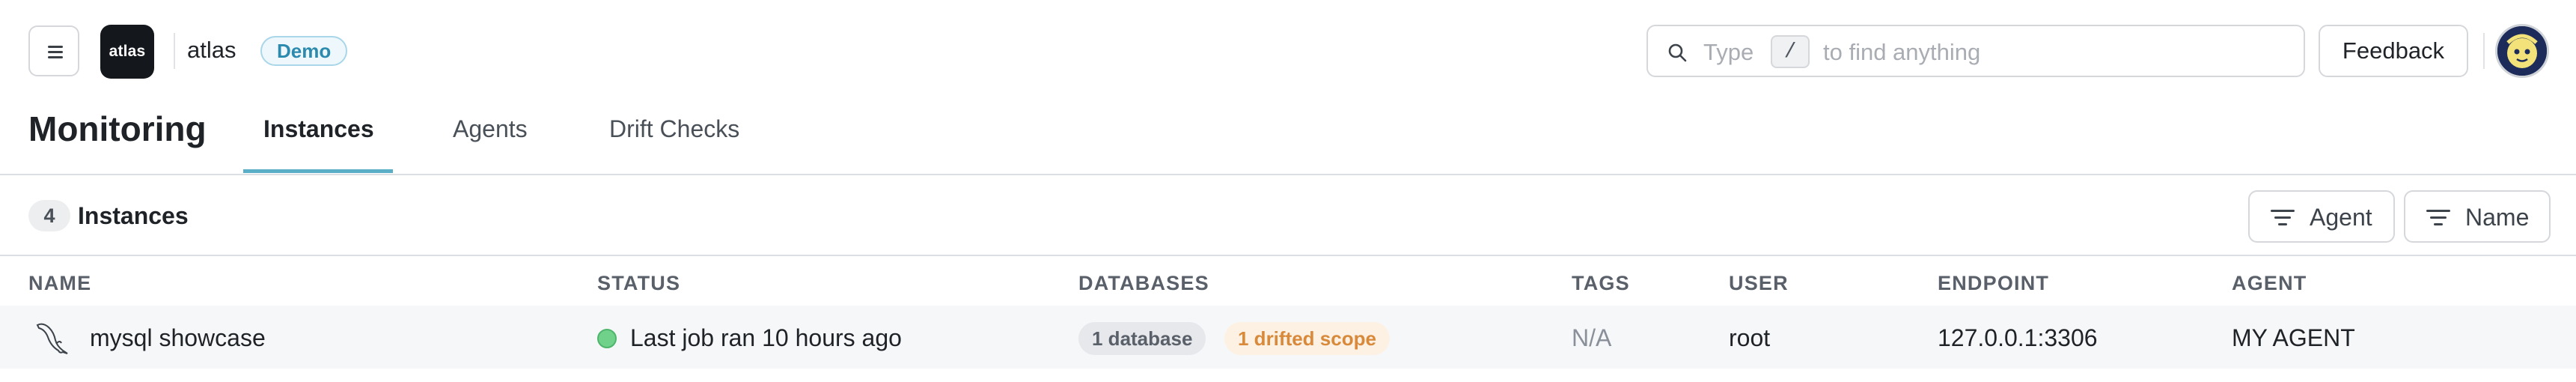  I want to click on search-input: Type / to find anything, so click(1976, 51).